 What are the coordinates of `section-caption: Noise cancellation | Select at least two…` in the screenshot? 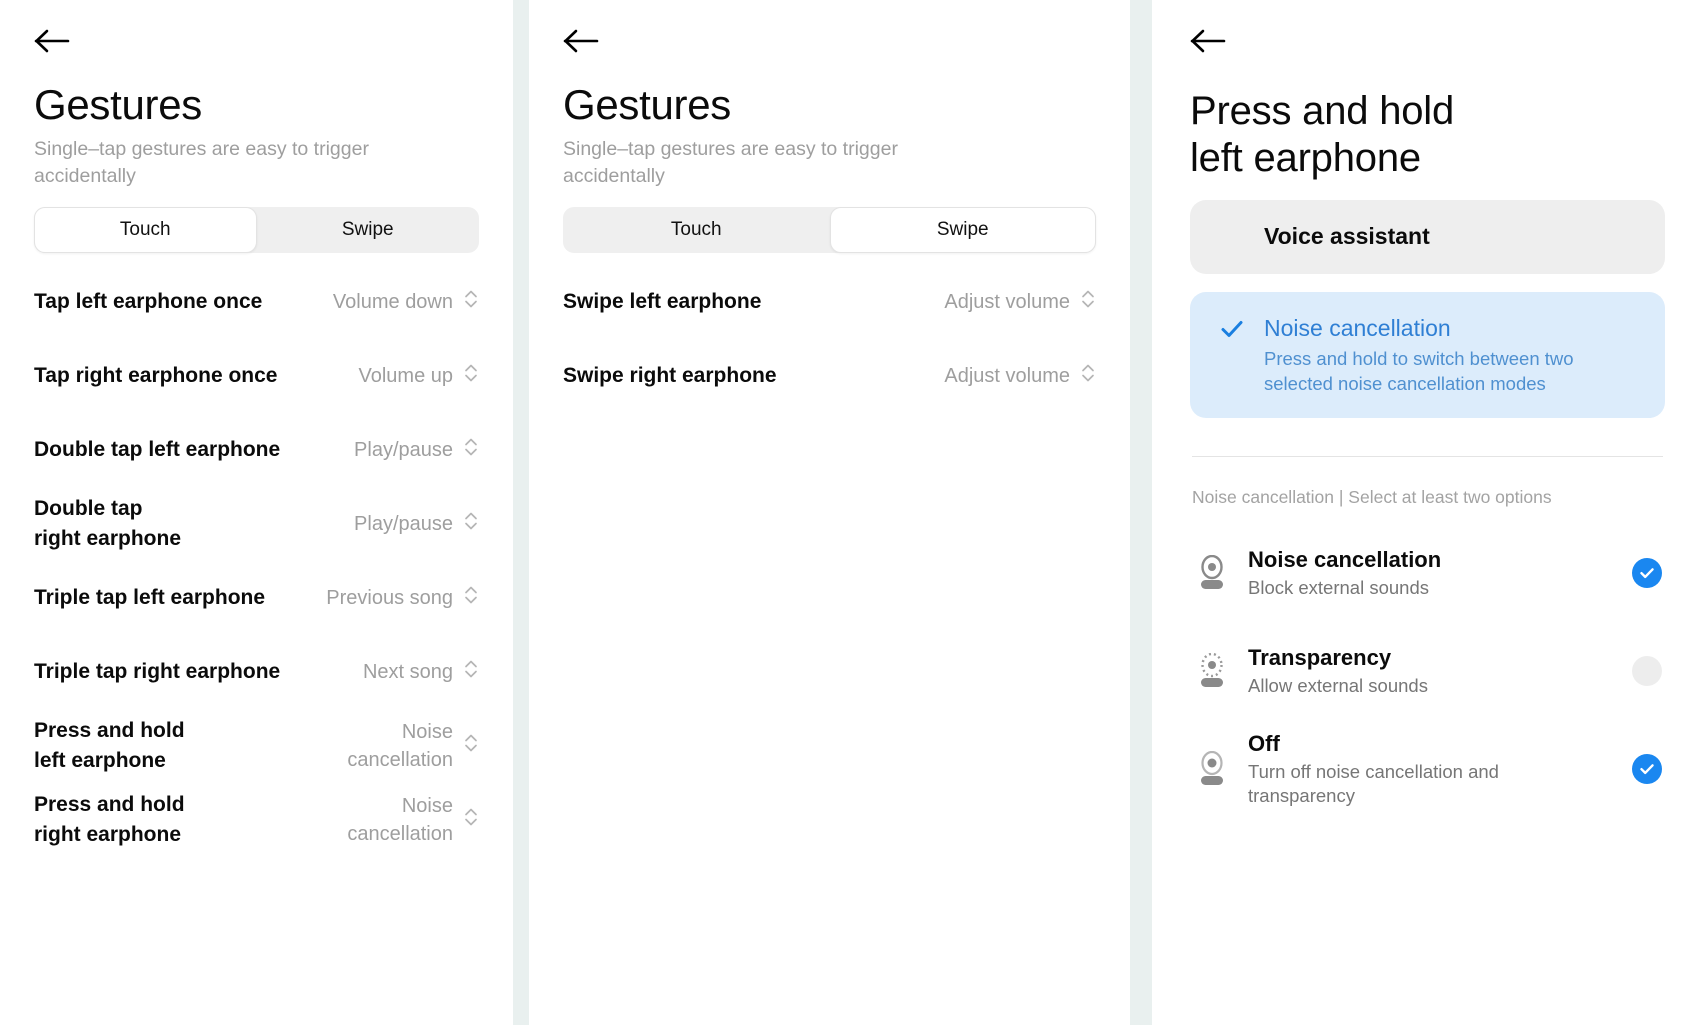 It's located at (1372, 496).